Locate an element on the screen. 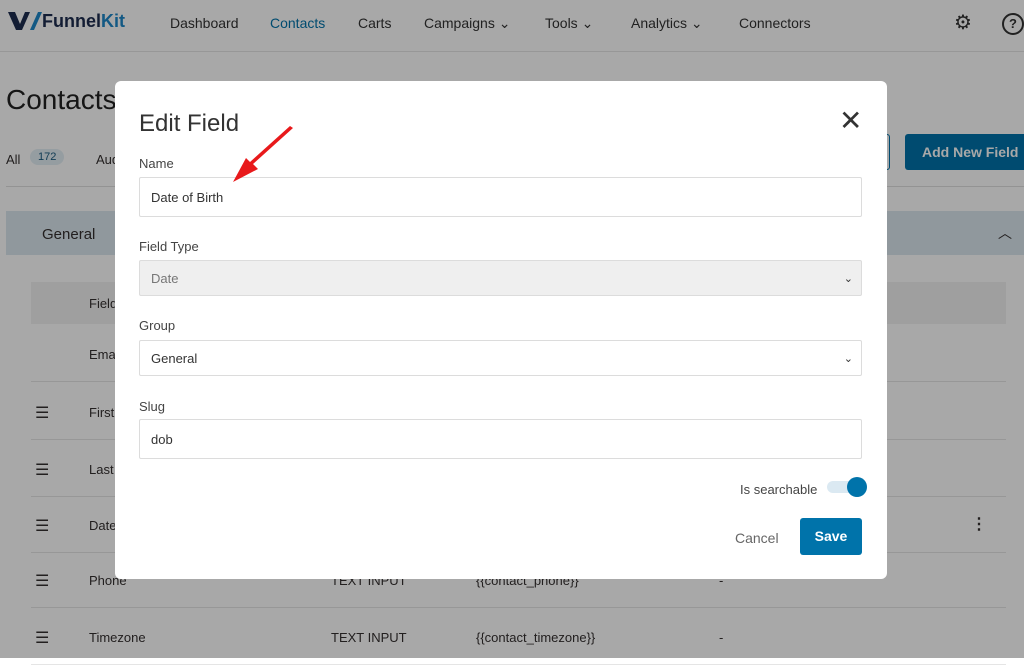 The width and height of the screenshot is (1024, 665). close-icon: ✕ is located at coordinates (850, 121).